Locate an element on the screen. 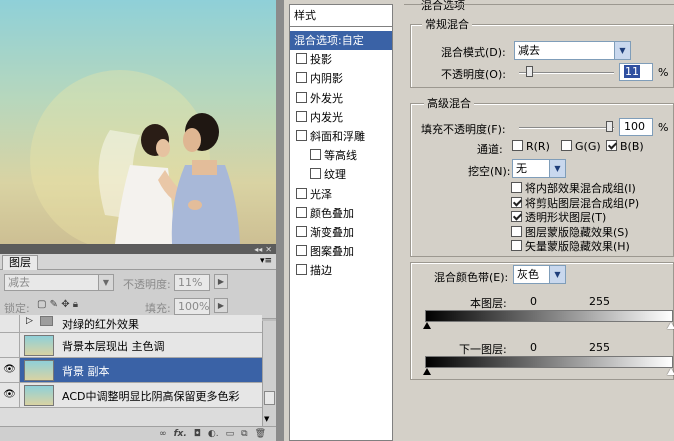  panel-title-bar: ◂◂ ✕ is located at coordinates (138, 249).